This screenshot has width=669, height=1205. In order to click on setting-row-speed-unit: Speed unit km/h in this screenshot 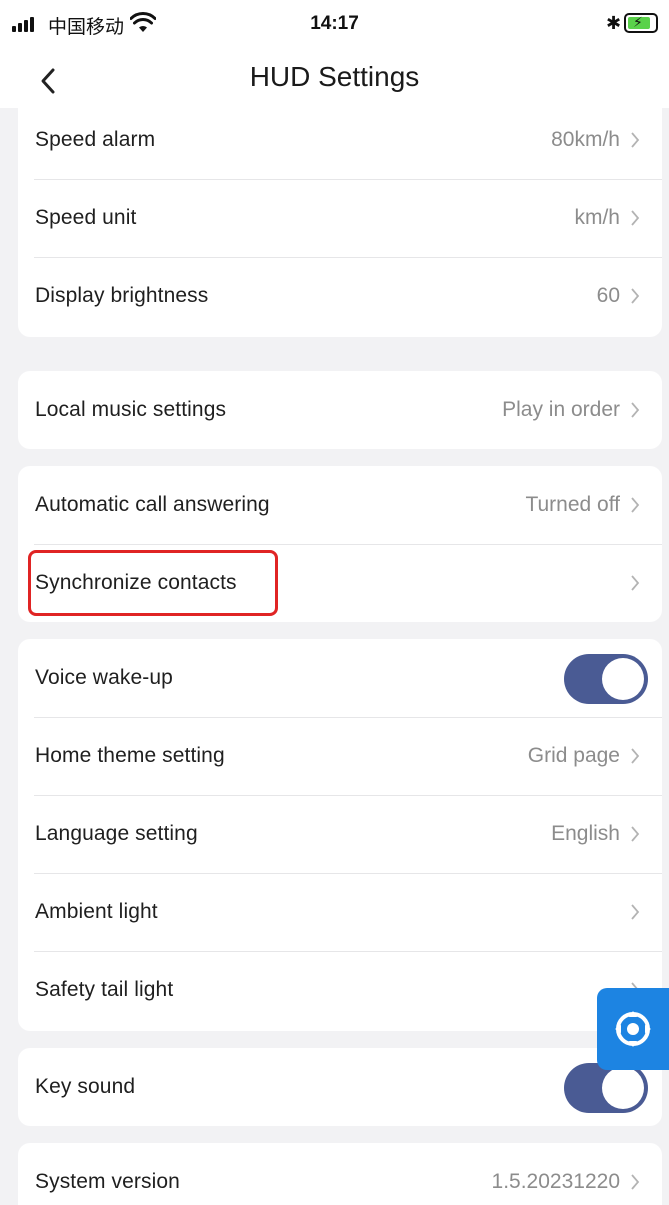, I will do `click(340, 218)`.